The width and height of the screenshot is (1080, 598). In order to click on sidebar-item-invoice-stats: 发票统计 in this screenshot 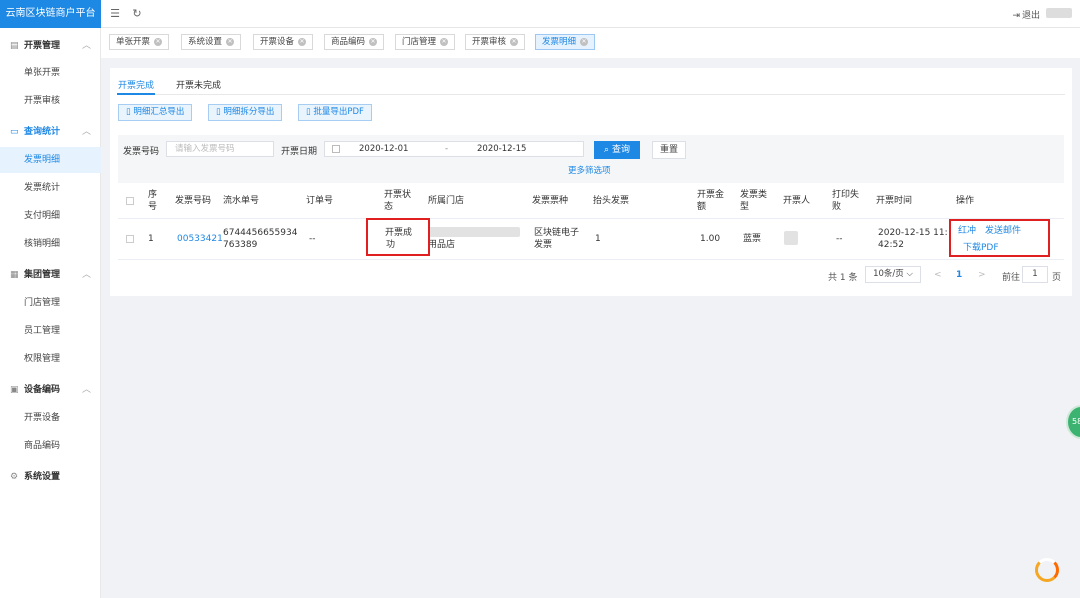, I will do `click(50, 188)`.